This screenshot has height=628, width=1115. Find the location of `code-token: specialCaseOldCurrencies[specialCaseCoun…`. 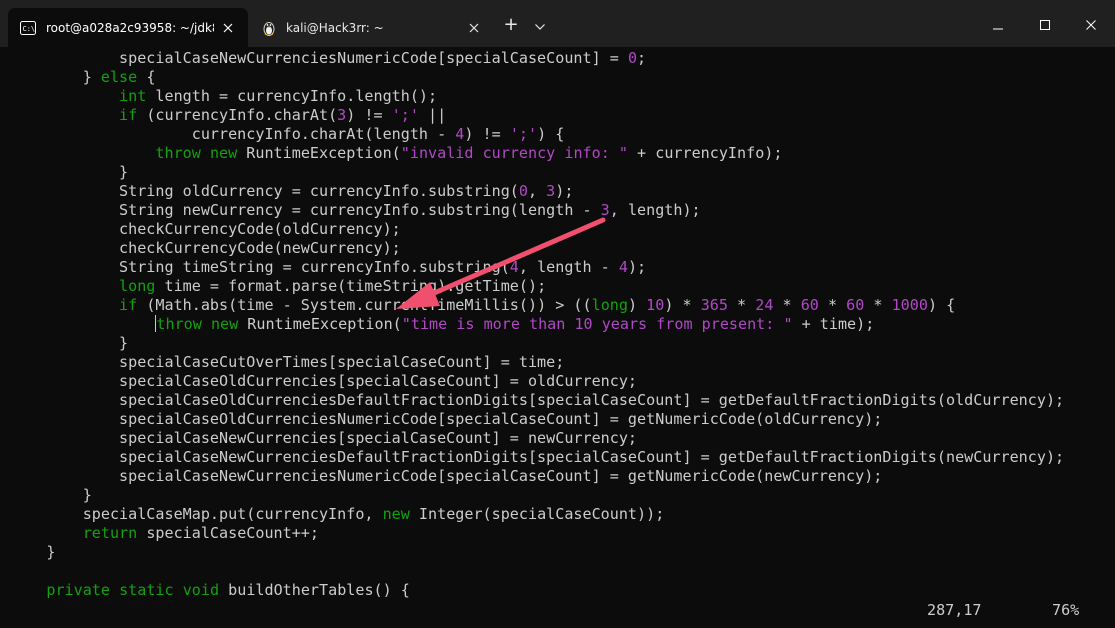

code-token: specialCaseOldCurrencies[specialCaseCoun… is located at coordinates (324, 381).